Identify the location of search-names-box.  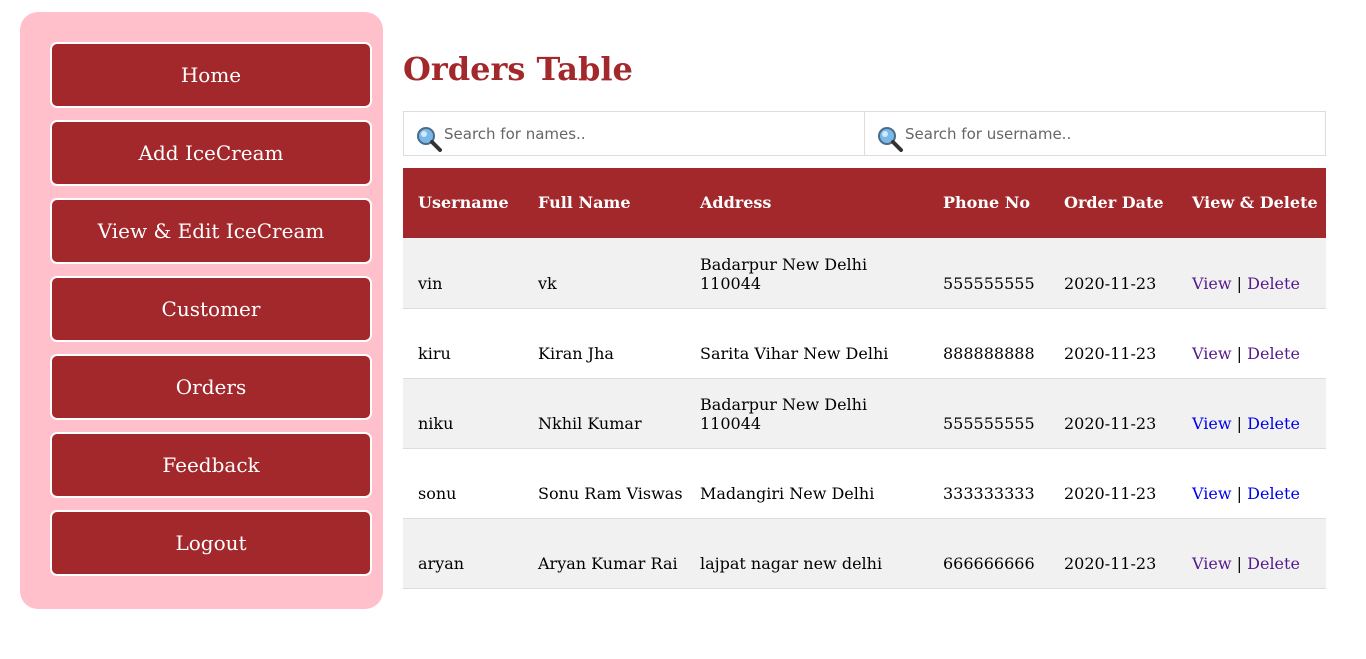
(634, 133).